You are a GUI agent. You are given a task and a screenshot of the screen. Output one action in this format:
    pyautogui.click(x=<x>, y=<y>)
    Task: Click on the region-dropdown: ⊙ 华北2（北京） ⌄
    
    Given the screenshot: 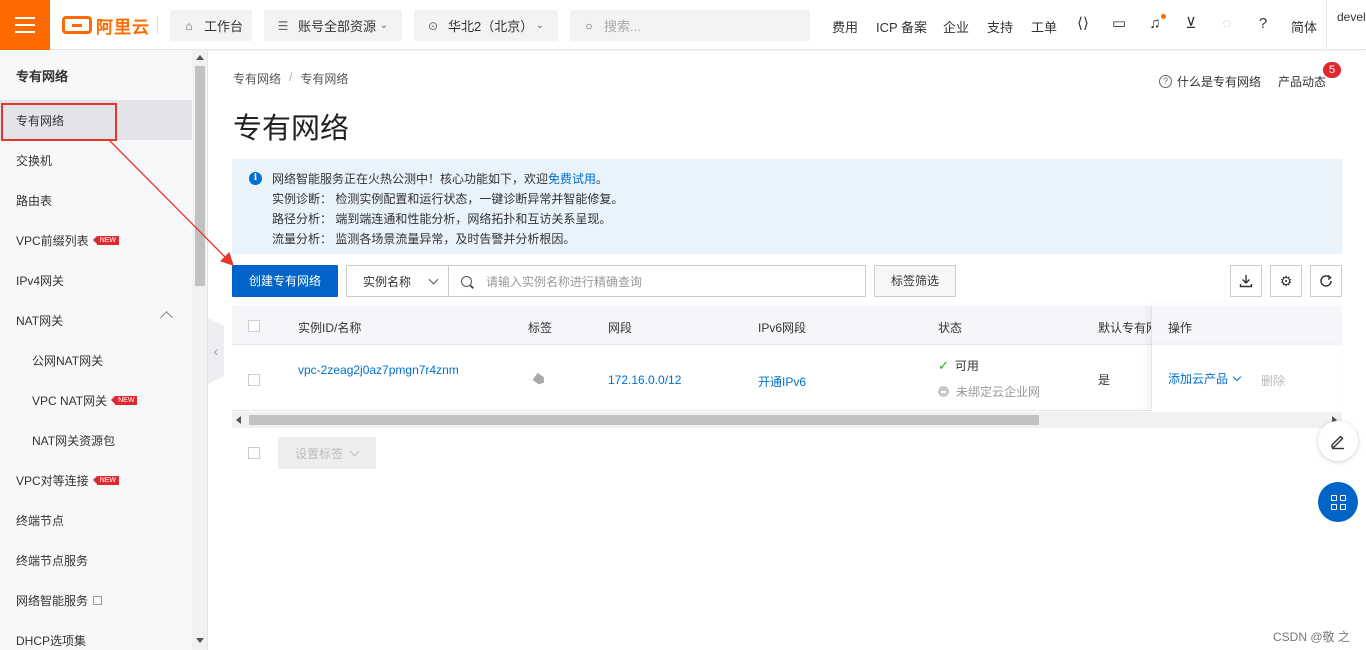 What is the action you would take?
    pyautogui.click(x=486, y=25)
    